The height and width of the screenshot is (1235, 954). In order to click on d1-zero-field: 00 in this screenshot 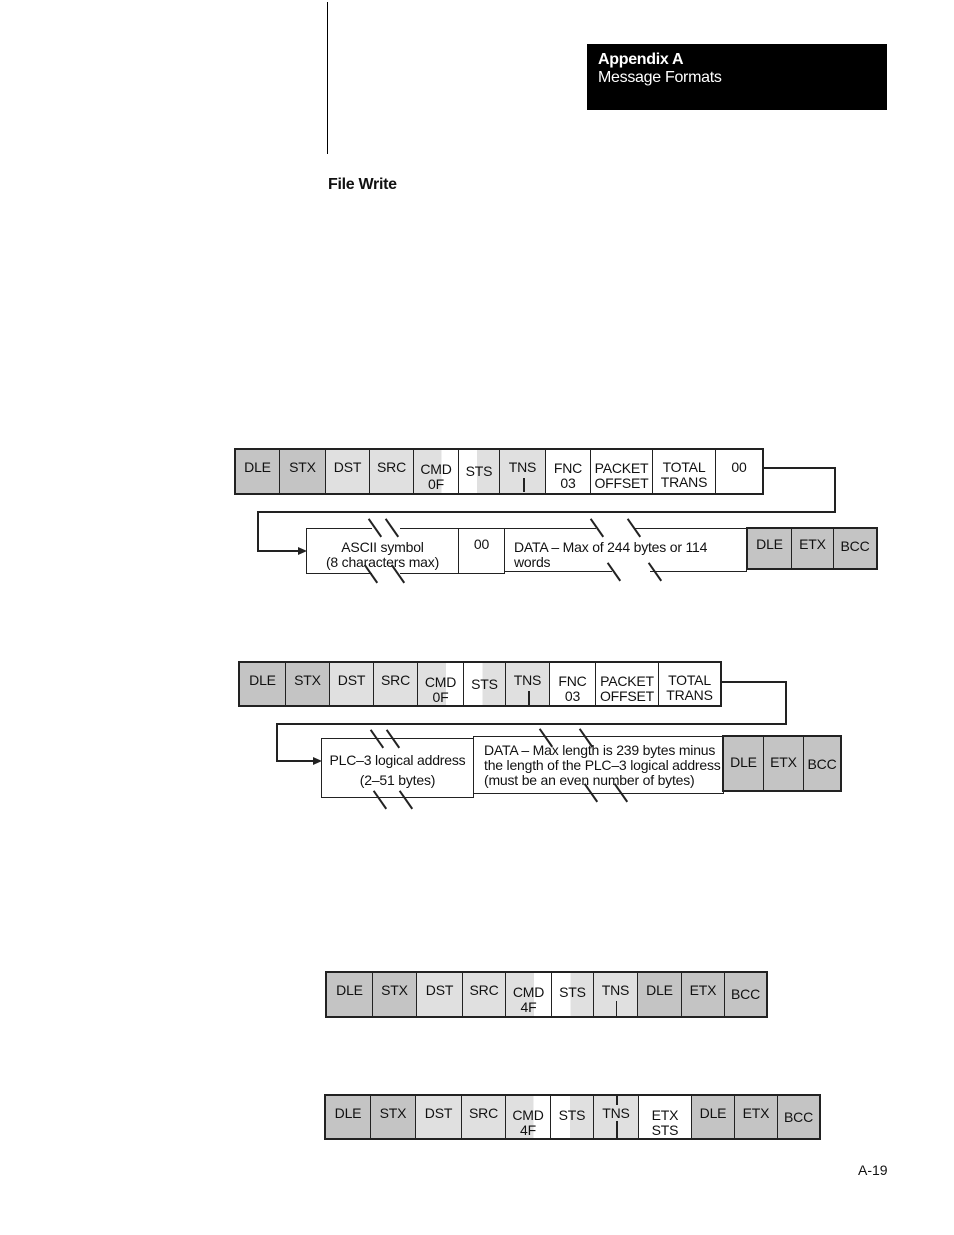, I will do `click(481, 551)`.